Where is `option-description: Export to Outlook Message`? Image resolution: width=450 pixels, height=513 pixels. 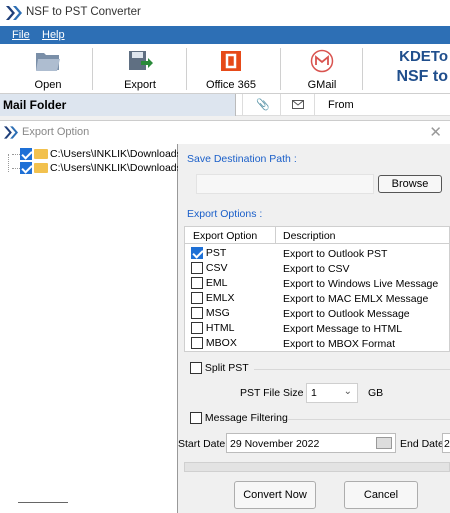 option-description: Export to Outlook Message is located at coordinates (346, 314).